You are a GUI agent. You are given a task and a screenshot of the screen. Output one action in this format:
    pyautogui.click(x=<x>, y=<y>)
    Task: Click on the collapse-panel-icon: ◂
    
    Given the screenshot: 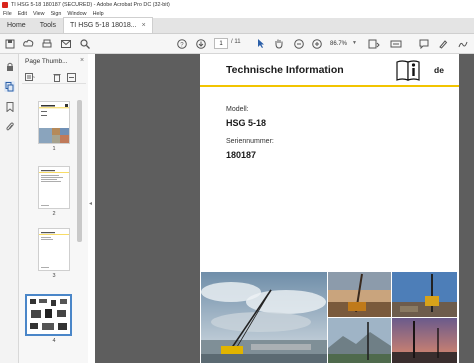 What is the action you would take?
    pyautogui.click(x=90, y=203)
    